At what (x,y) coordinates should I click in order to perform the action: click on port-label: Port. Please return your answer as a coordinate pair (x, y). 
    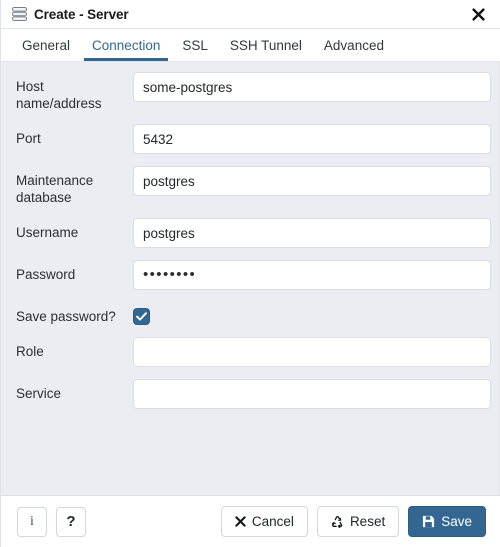
    Looking at the image, I should click on (28, 138).